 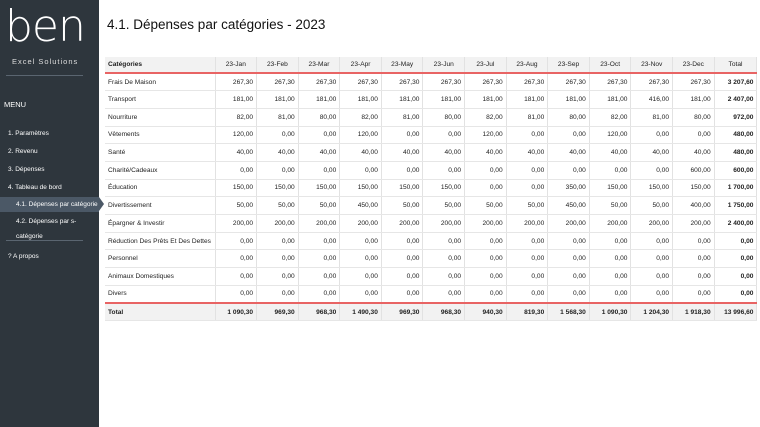 What do you see at coordinates (736, 170) in the screenshot?
I see `row-total-cell: 600,00` at bounding box center [736, 170].